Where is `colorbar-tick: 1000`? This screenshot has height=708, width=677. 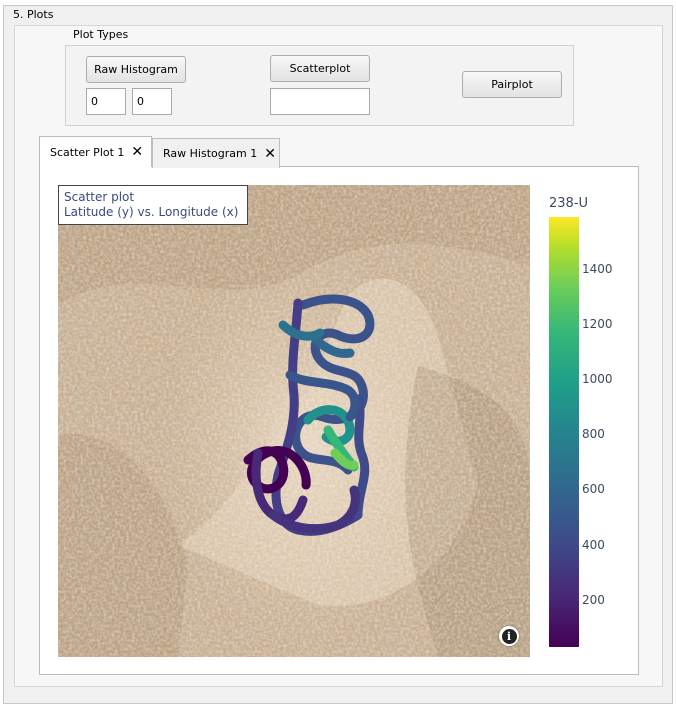
colorbar-tick: 1000 is located at coordinates (597, 379).